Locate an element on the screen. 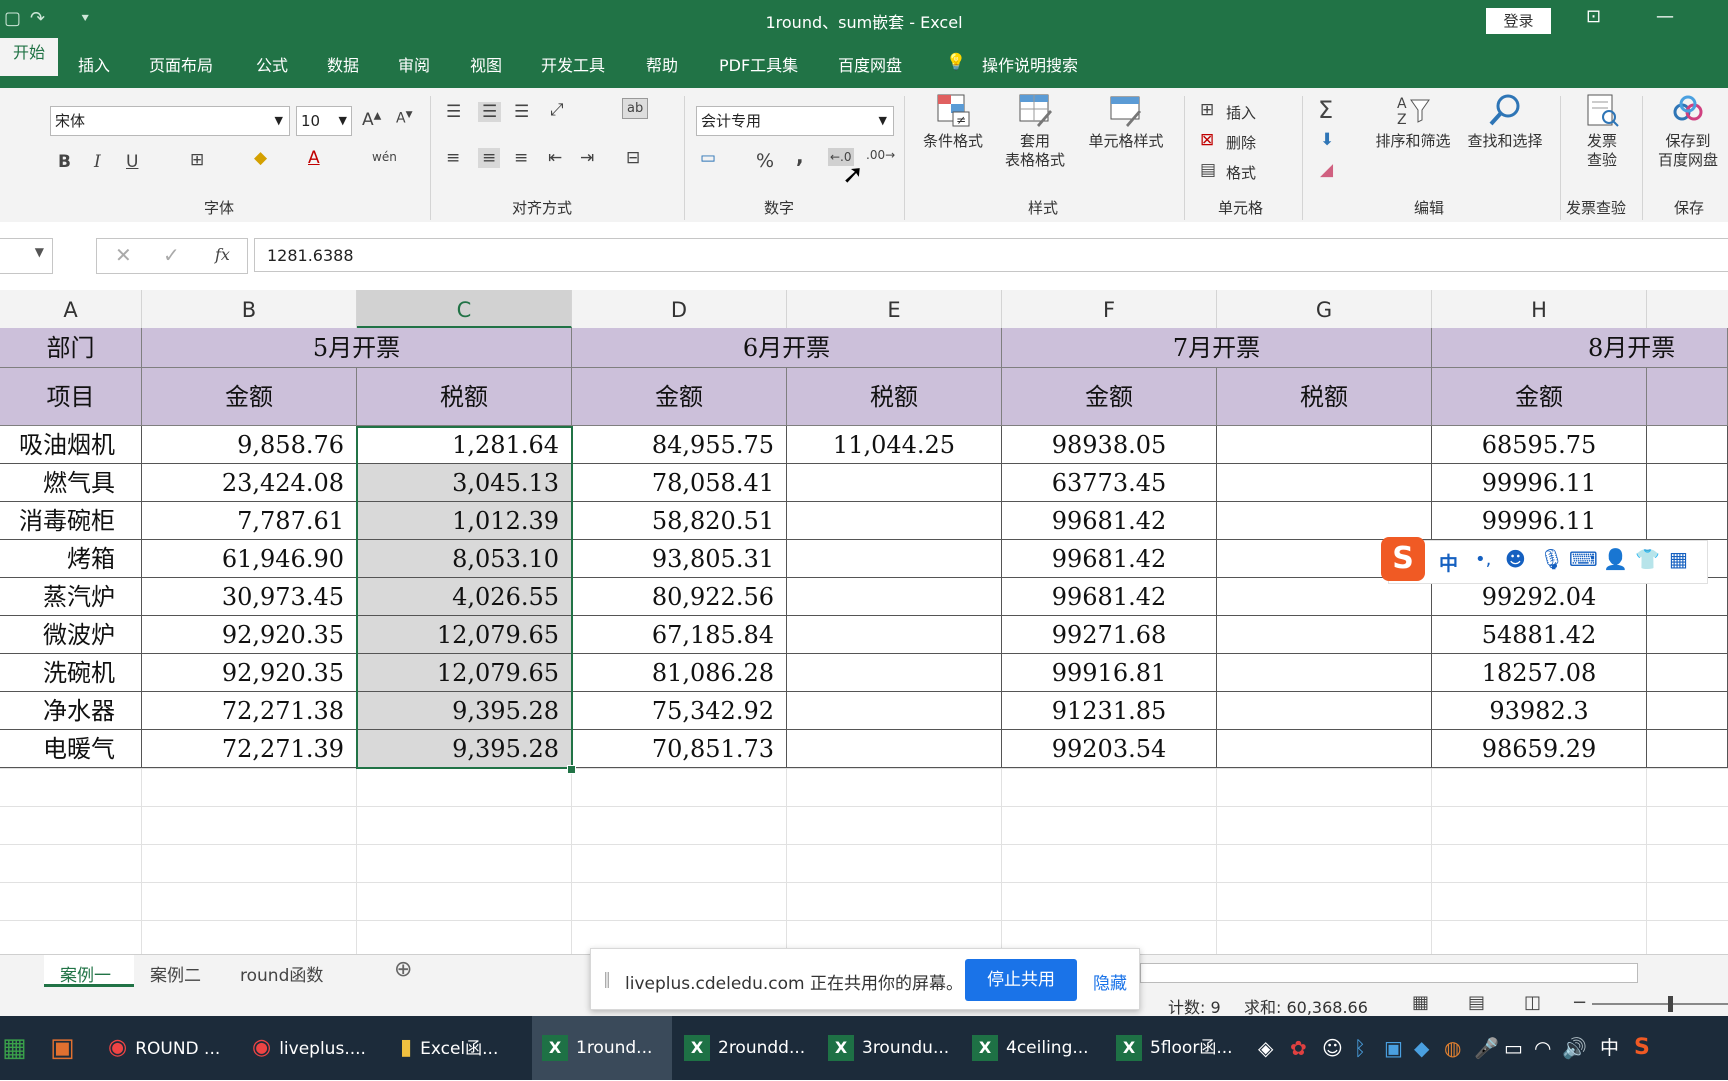 The width and height of the screenshot is (1728, 1081). align-center-icon: ≡ is located at coordinates (489, 158).